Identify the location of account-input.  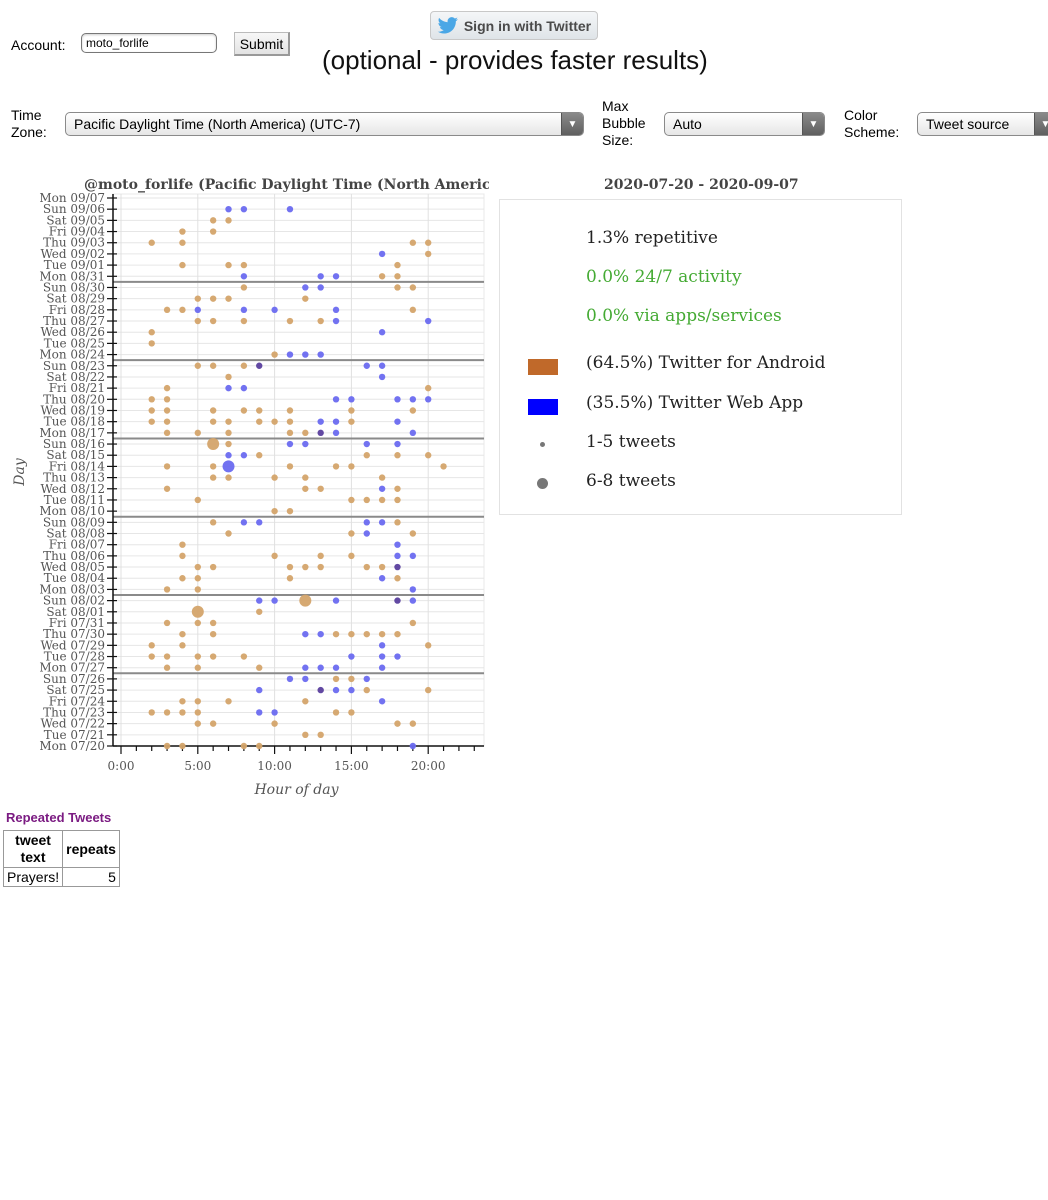
(149, 43).